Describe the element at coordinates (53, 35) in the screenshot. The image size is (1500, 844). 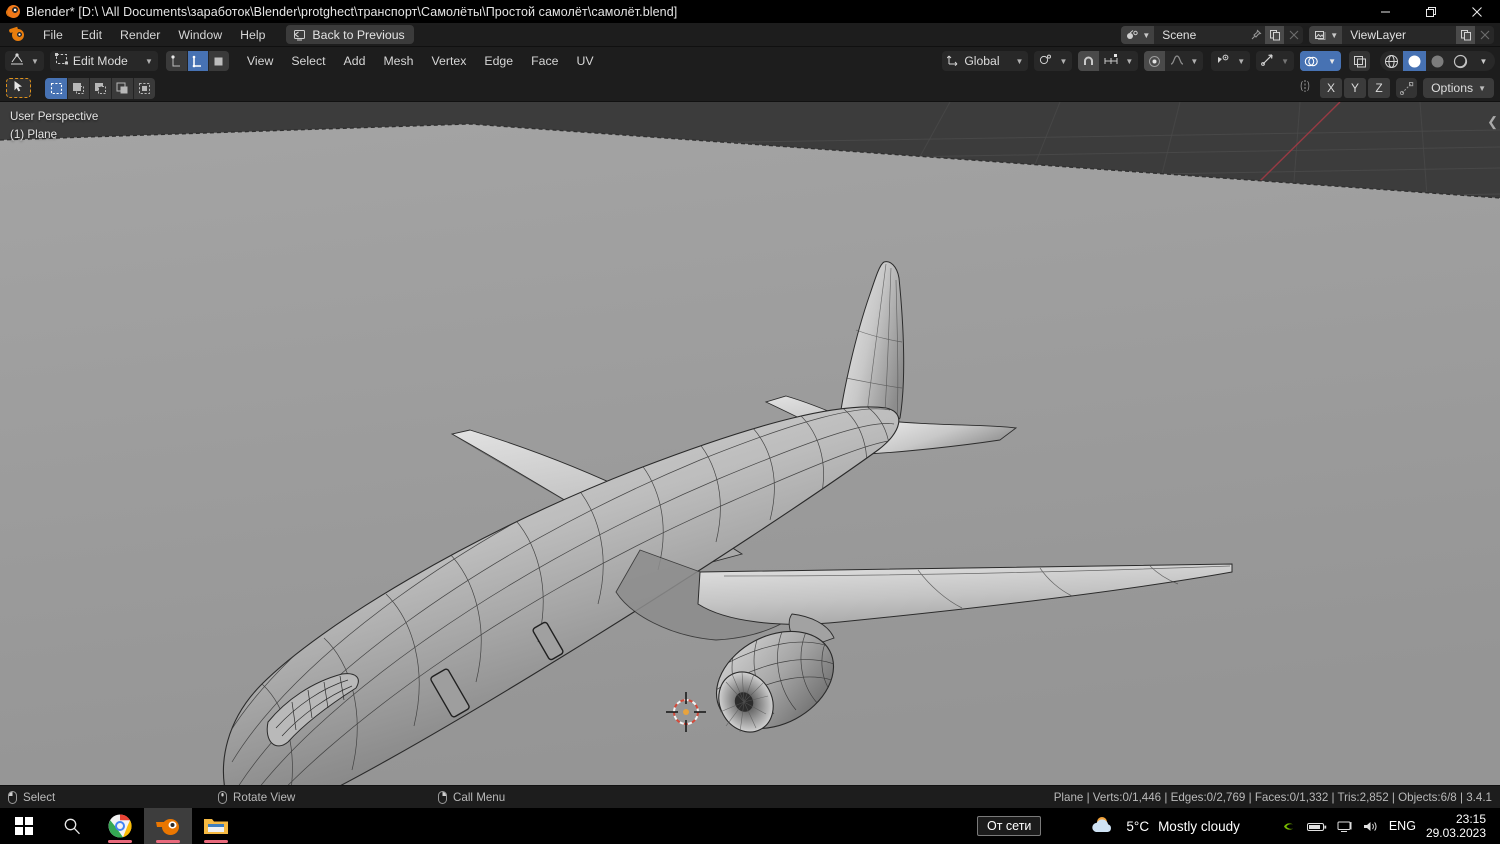
I see `menu-file: File` at that location.